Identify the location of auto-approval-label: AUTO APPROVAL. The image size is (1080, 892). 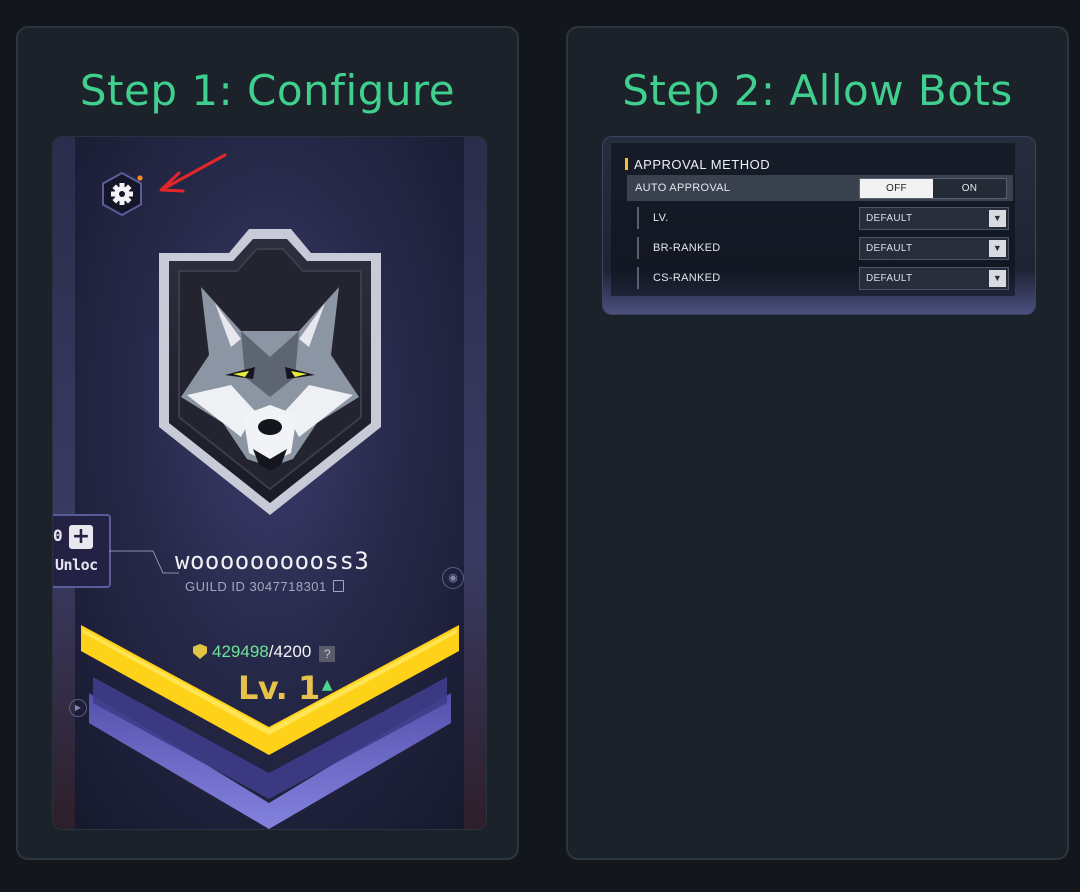
(683, 188).